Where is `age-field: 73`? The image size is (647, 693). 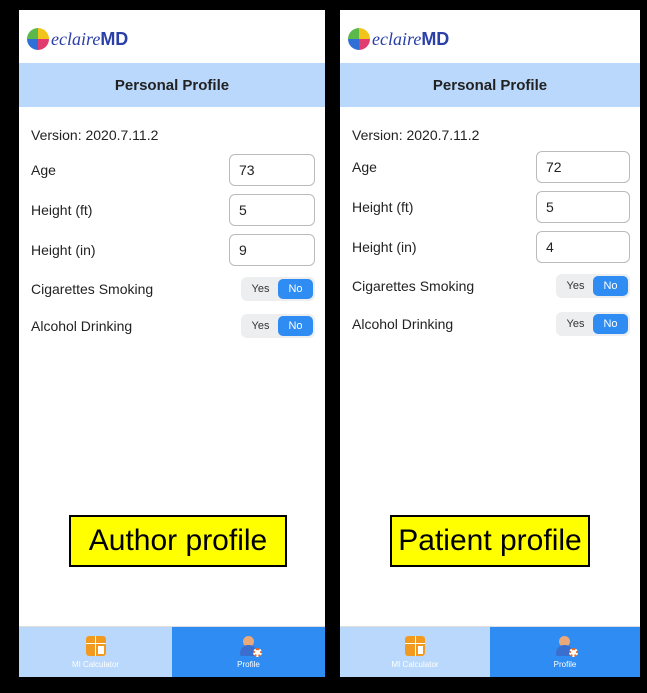 age-field: 73 is located at coordinates (272, 170).